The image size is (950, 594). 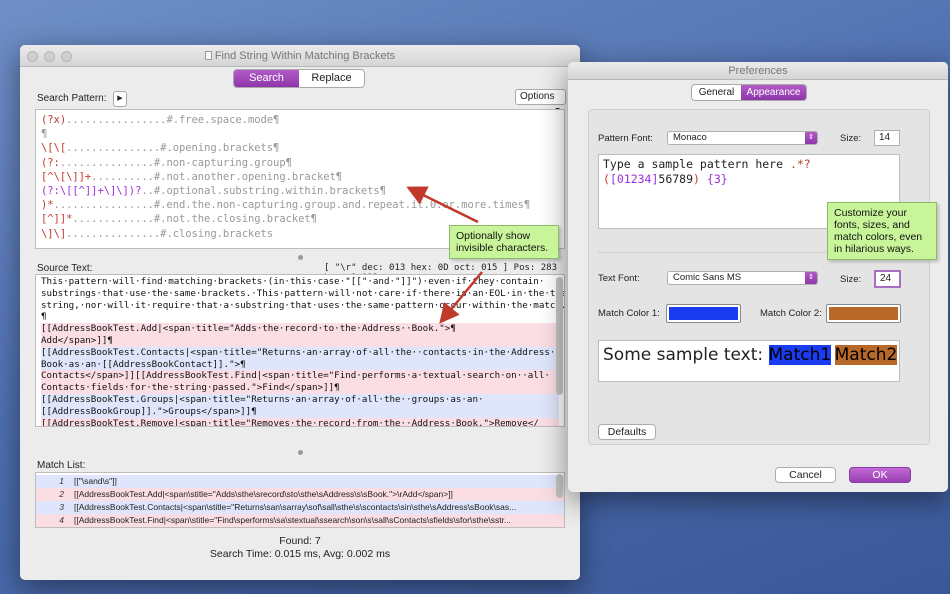 What do you see at coordinates (54, 120) in the screenshot?
I see `pattern-token: (?x)` at bounding box center [54, 120].